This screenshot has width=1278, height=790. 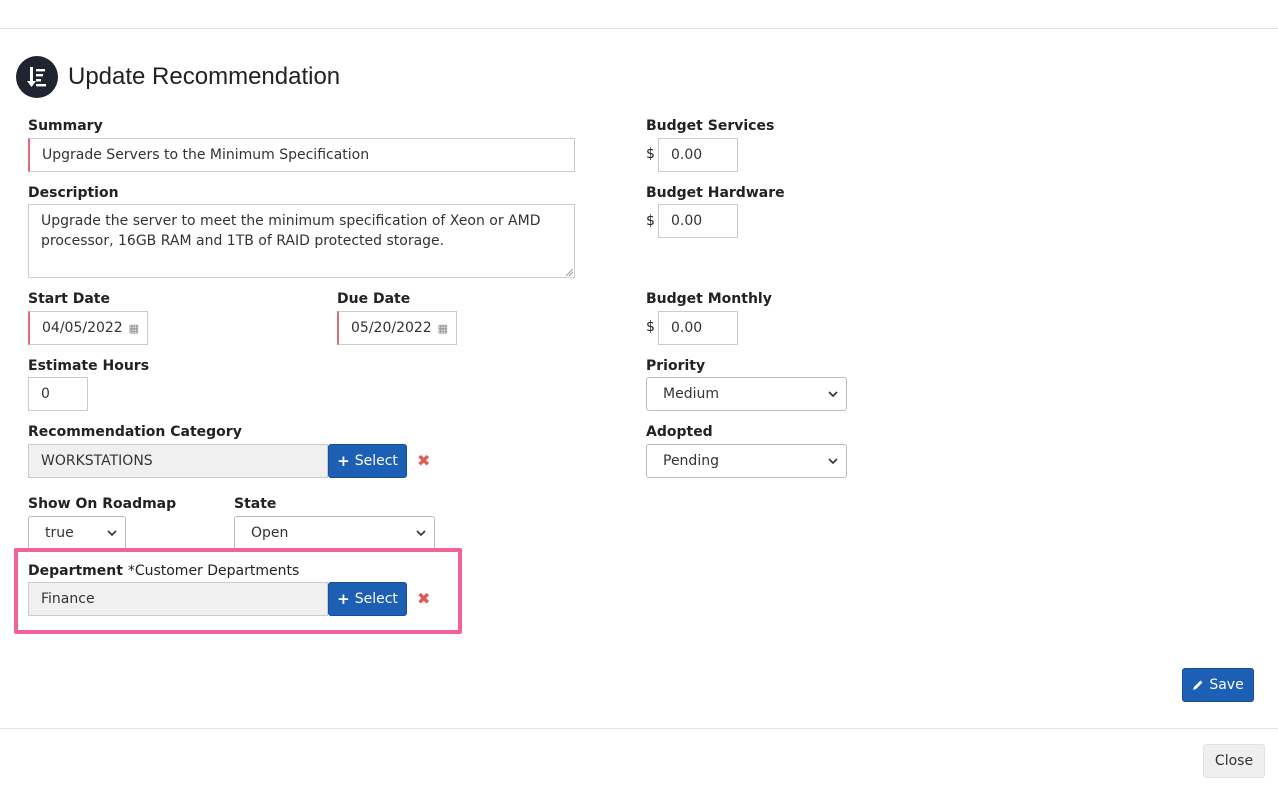 What do you see at coordinates (423, 598) in the screenshot?
I see `clear-department-icon: ✖` at bounding box center [423, 598].